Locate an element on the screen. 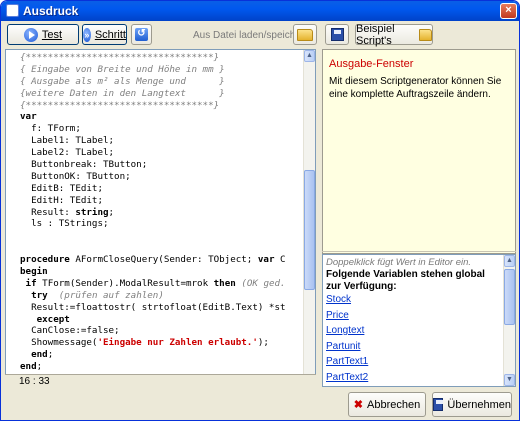  code-token: EditH: TEdit; is located at coordinates (61, 200).